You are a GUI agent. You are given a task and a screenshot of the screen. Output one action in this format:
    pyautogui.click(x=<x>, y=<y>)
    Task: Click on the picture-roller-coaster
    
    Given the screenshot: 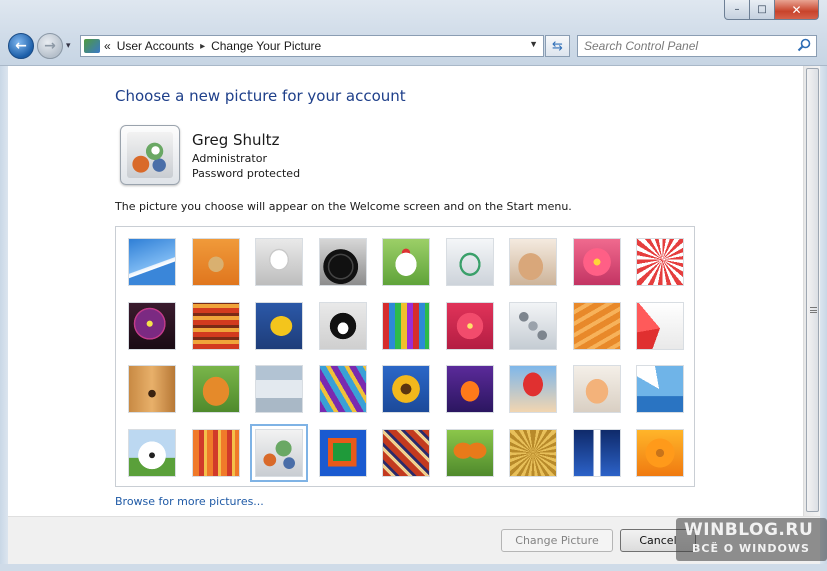 What is the action you would take?
    pyautogui.click(x=152, y=262)
    